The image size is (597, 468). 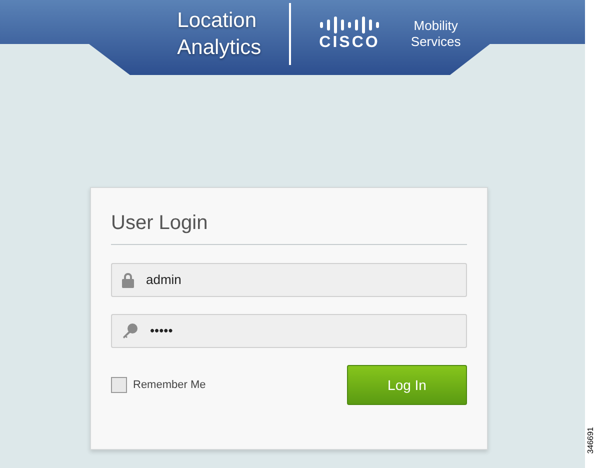 What do you see at coordinates (436, 34) in the screenshot?
I see `header-subtitle: Mobility Services` at bounding box center [436, 34].